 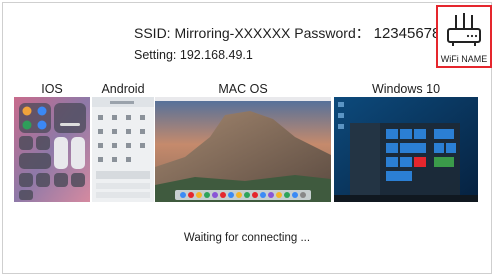 I want to click on password-value: 12345678, so click(x=407, y=33).